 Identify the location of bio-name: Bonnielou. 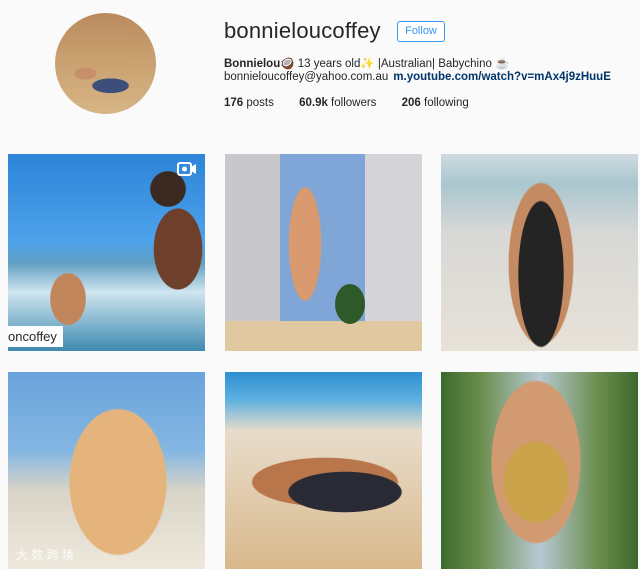
(252, 64).